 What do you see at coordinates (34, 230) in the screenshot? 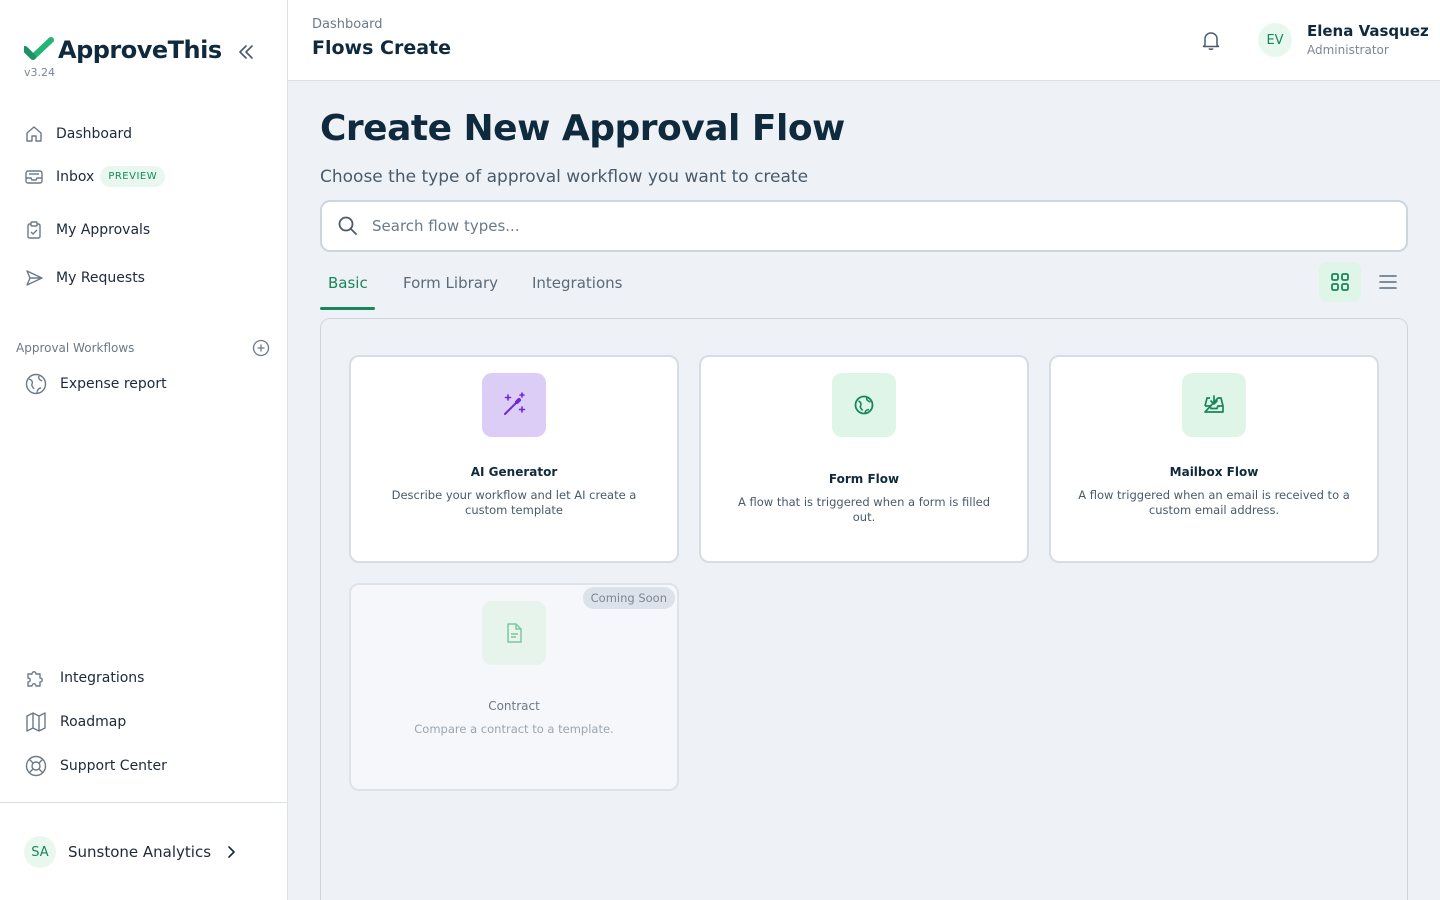
I see `clipboard-check-icon` at bounding box center [34, 230].